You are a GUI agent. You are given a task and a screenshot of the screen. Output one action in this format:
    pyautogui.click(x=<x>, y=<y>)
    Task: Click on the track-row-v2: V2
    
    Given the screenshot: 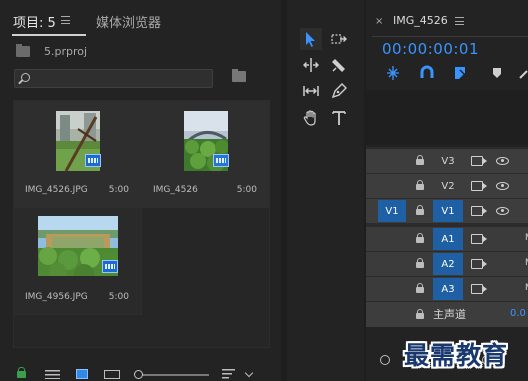 What is the action you would take?
    pyautogui.click(x=447, y=186)
    